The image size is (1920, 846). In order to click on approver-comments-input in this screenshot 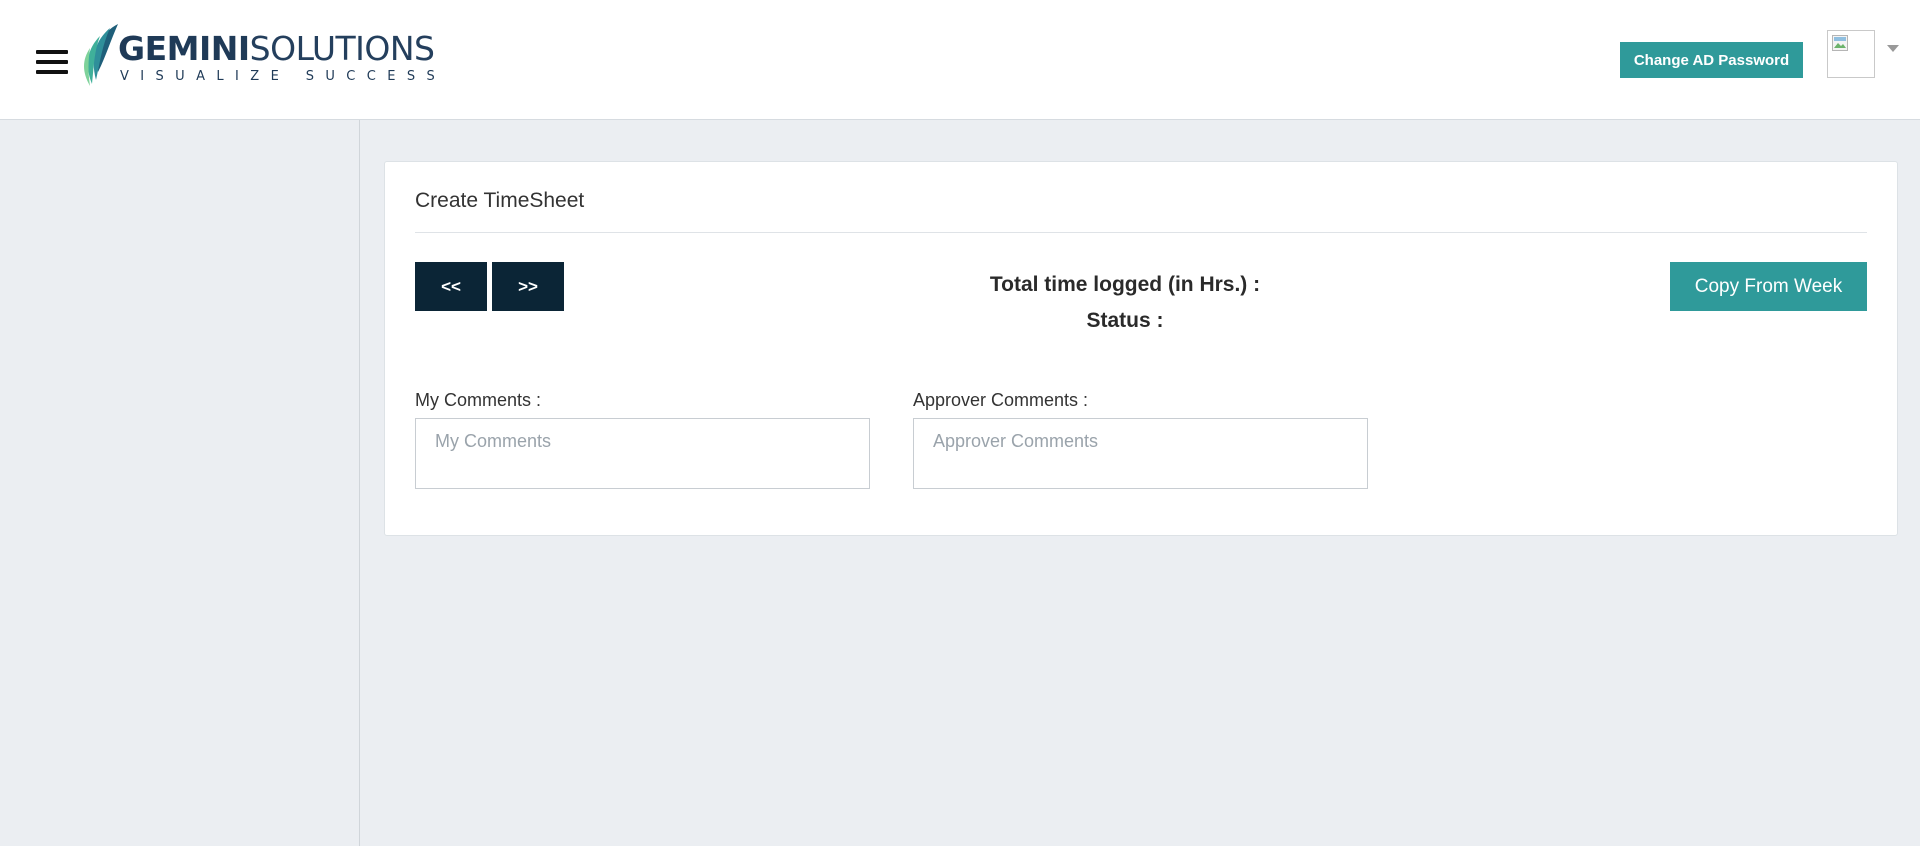, I will do `click(1140, 453)`.